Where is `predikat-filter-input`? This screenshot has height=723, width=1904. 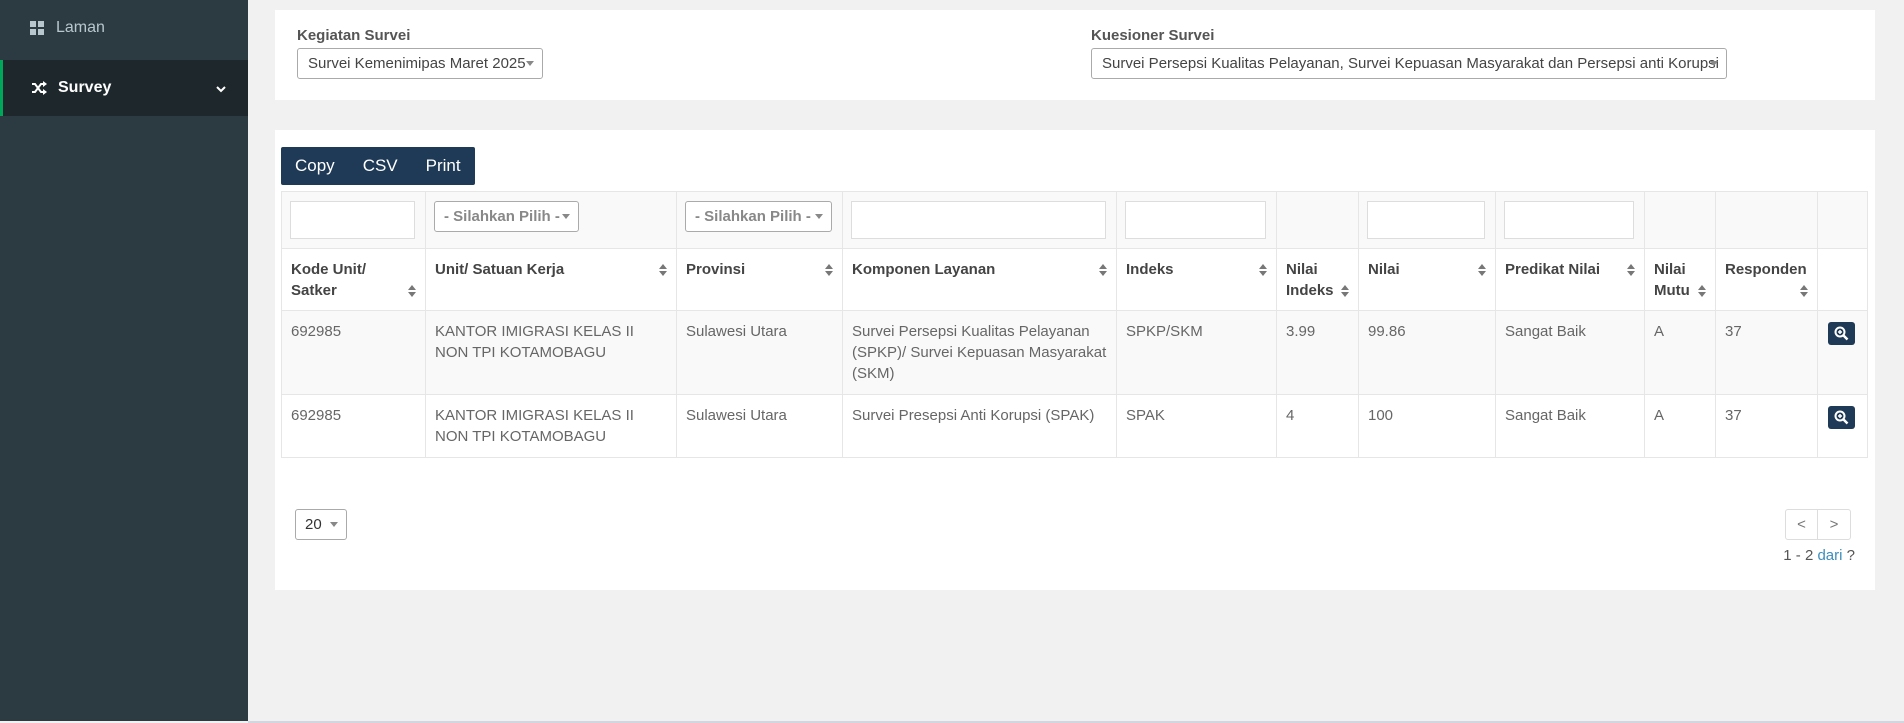
predikat-filter-input is located at coordinates (1569, 220).